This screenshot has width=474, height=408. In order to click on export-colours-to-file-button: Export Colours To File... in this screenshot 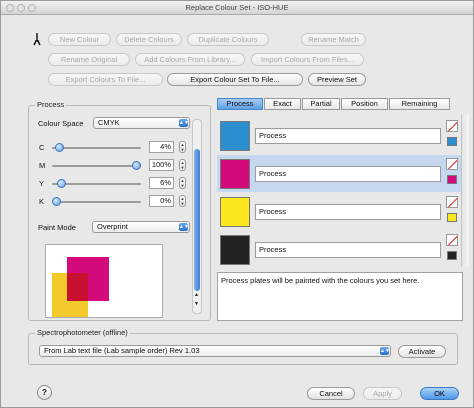, I will do `click(105, 79)`.